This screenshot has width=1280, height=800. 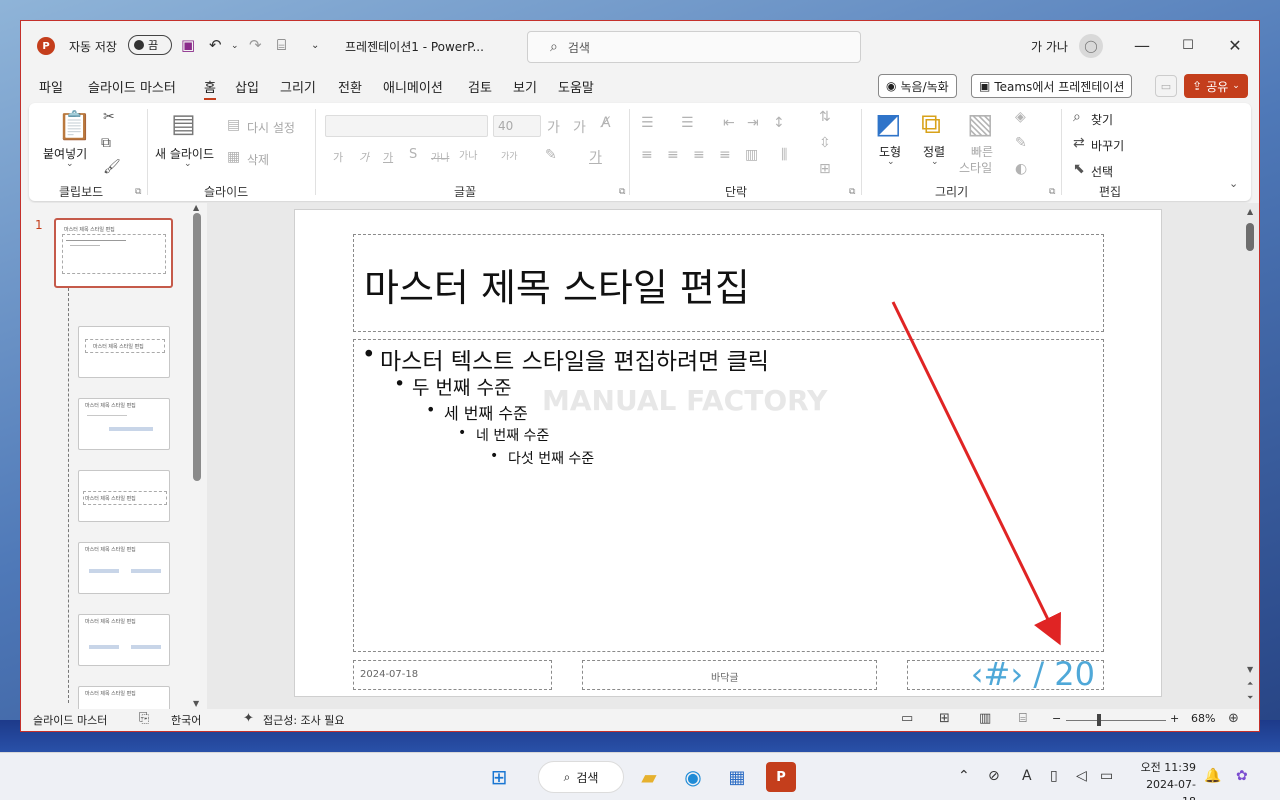 I want to click on arrange-icon: ⧉, so click(x=931, y=124).